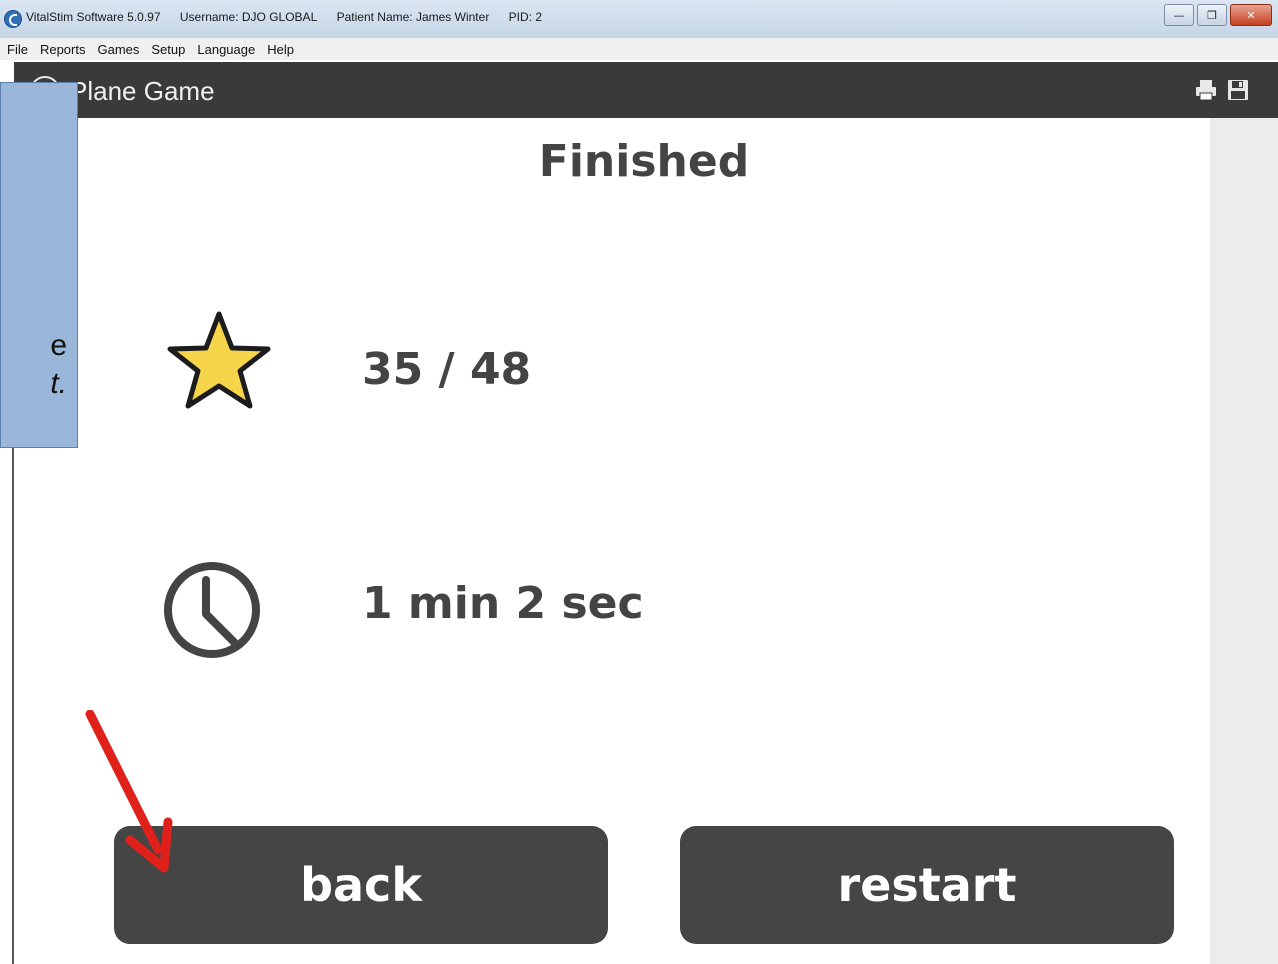 This screenshot has height=964, width=1278. What do you see at coordinates (219, 360) in the screenshot?
I see `star-icon` at bounding box center [219, 360].